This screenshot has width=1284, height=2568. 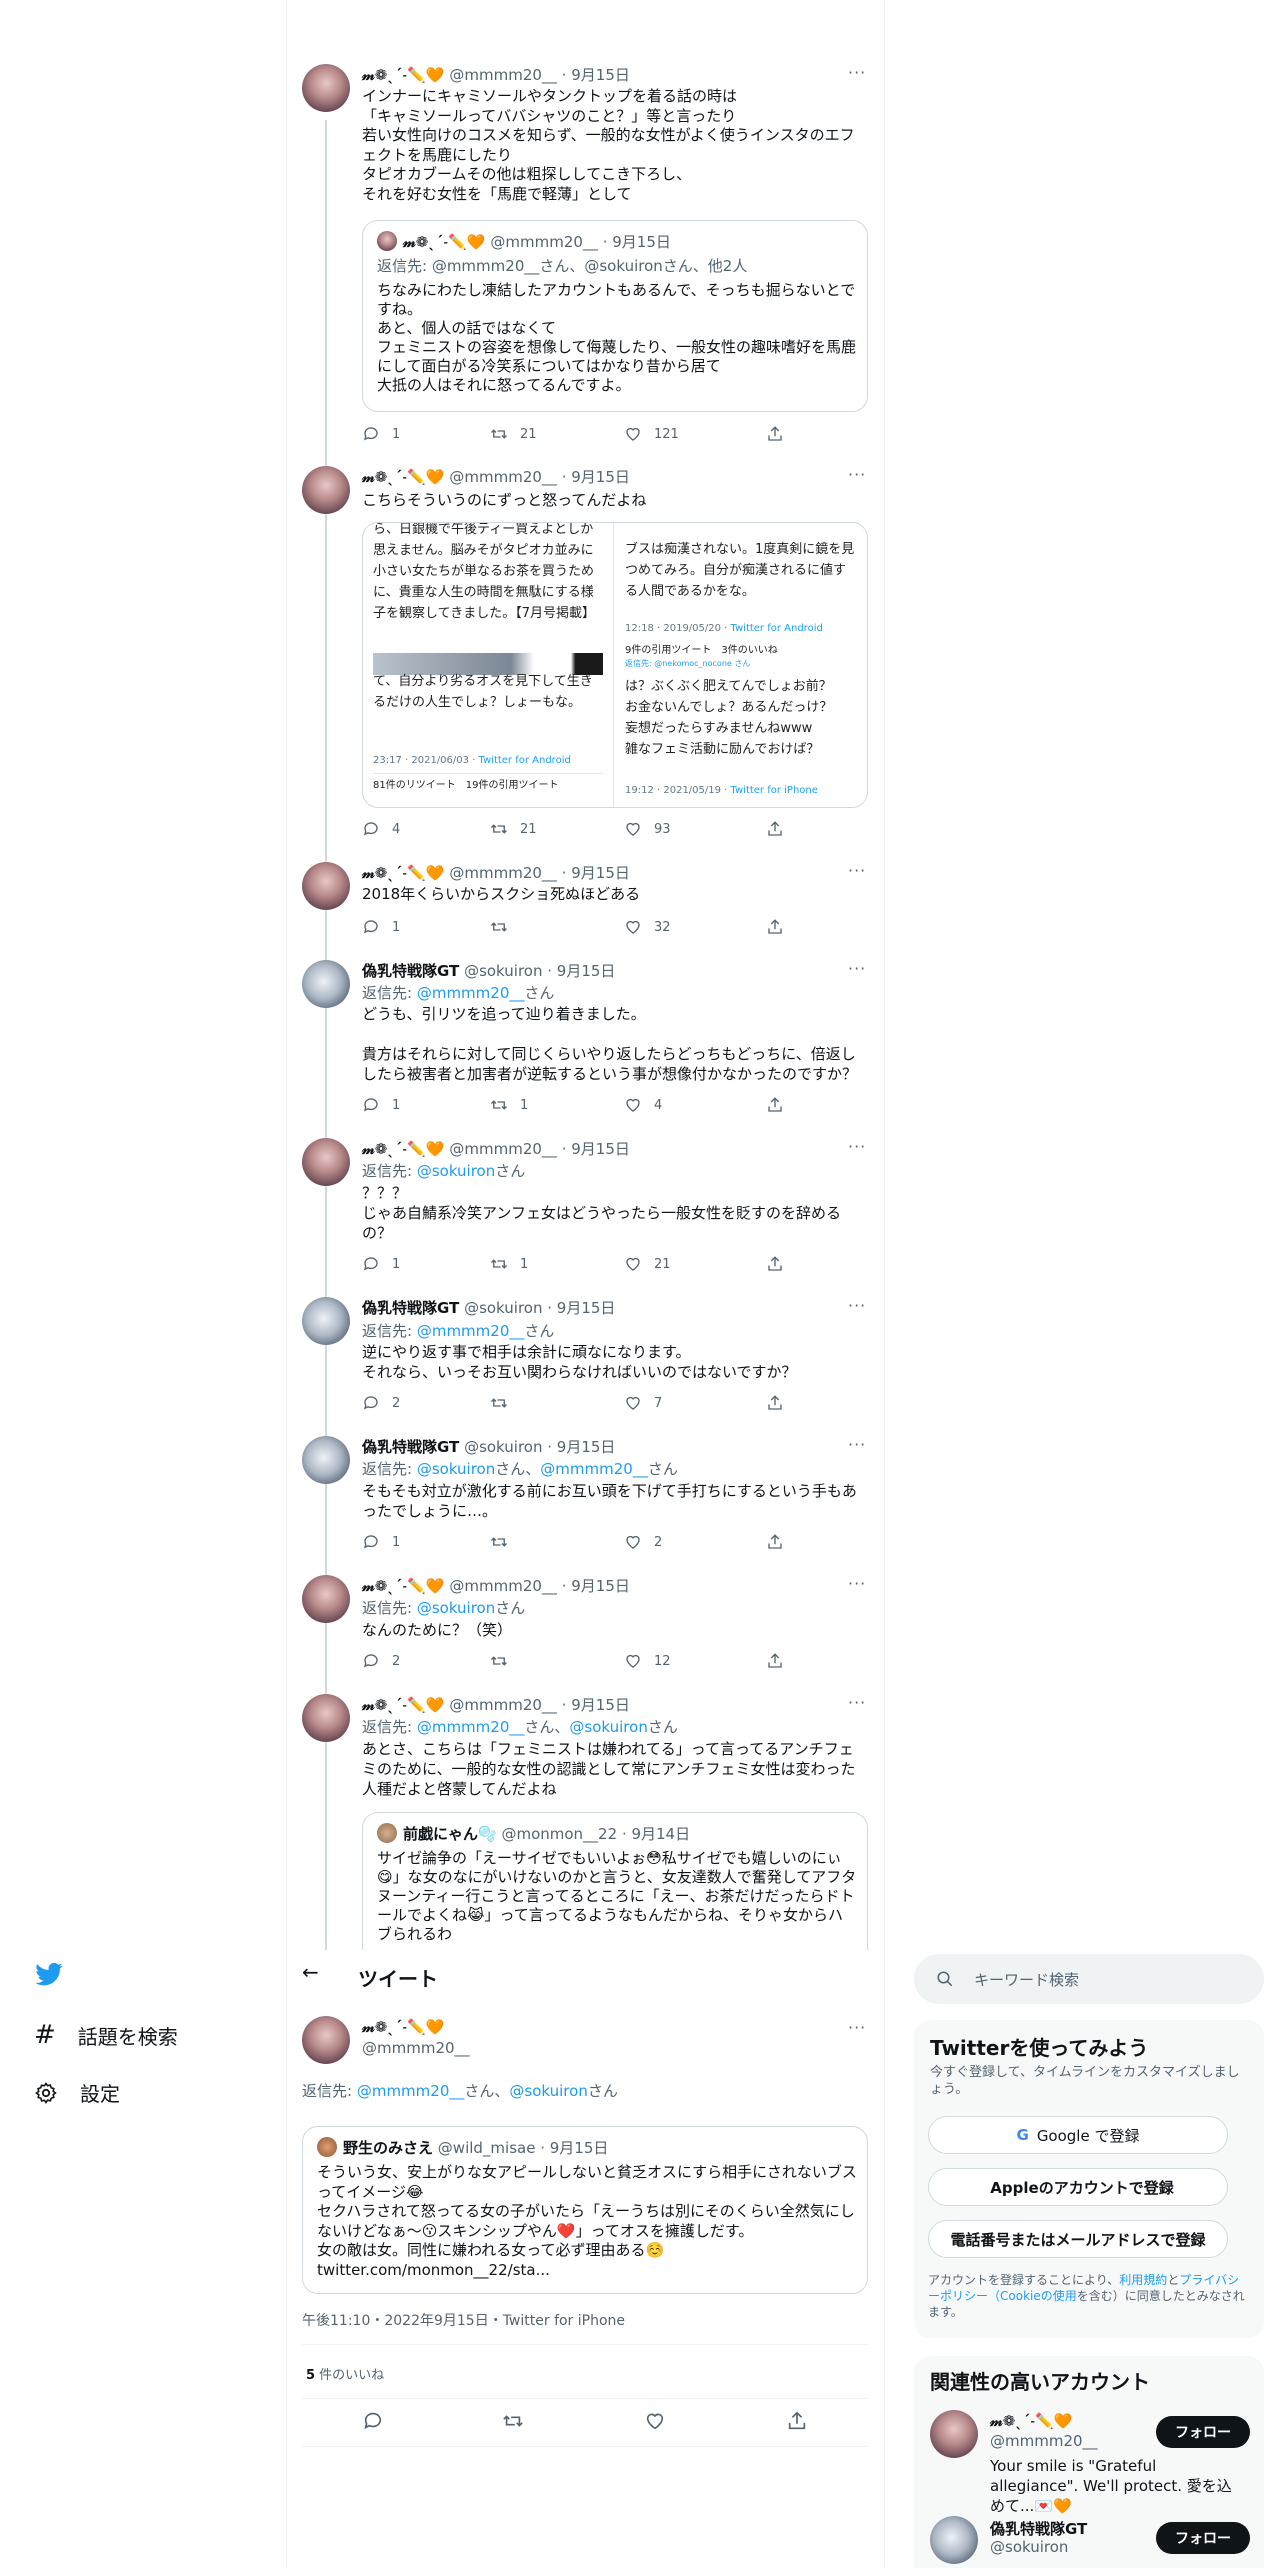 I want to click on terms-link: 利用規約, so click(x=1143, y=2280).